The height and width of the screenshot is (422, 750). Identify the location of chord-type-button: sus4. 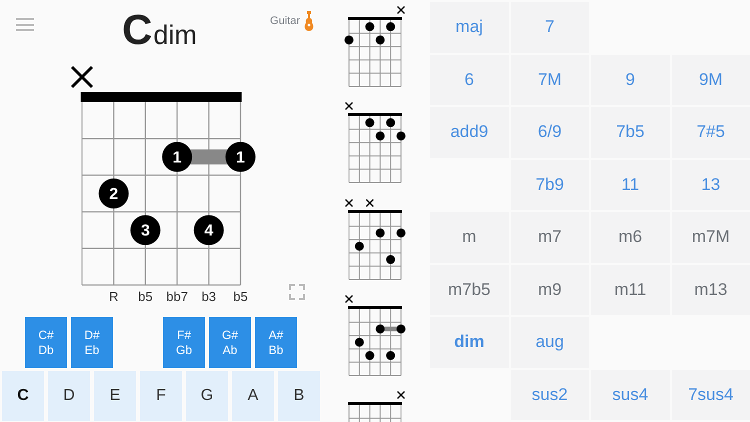
(630, 395).